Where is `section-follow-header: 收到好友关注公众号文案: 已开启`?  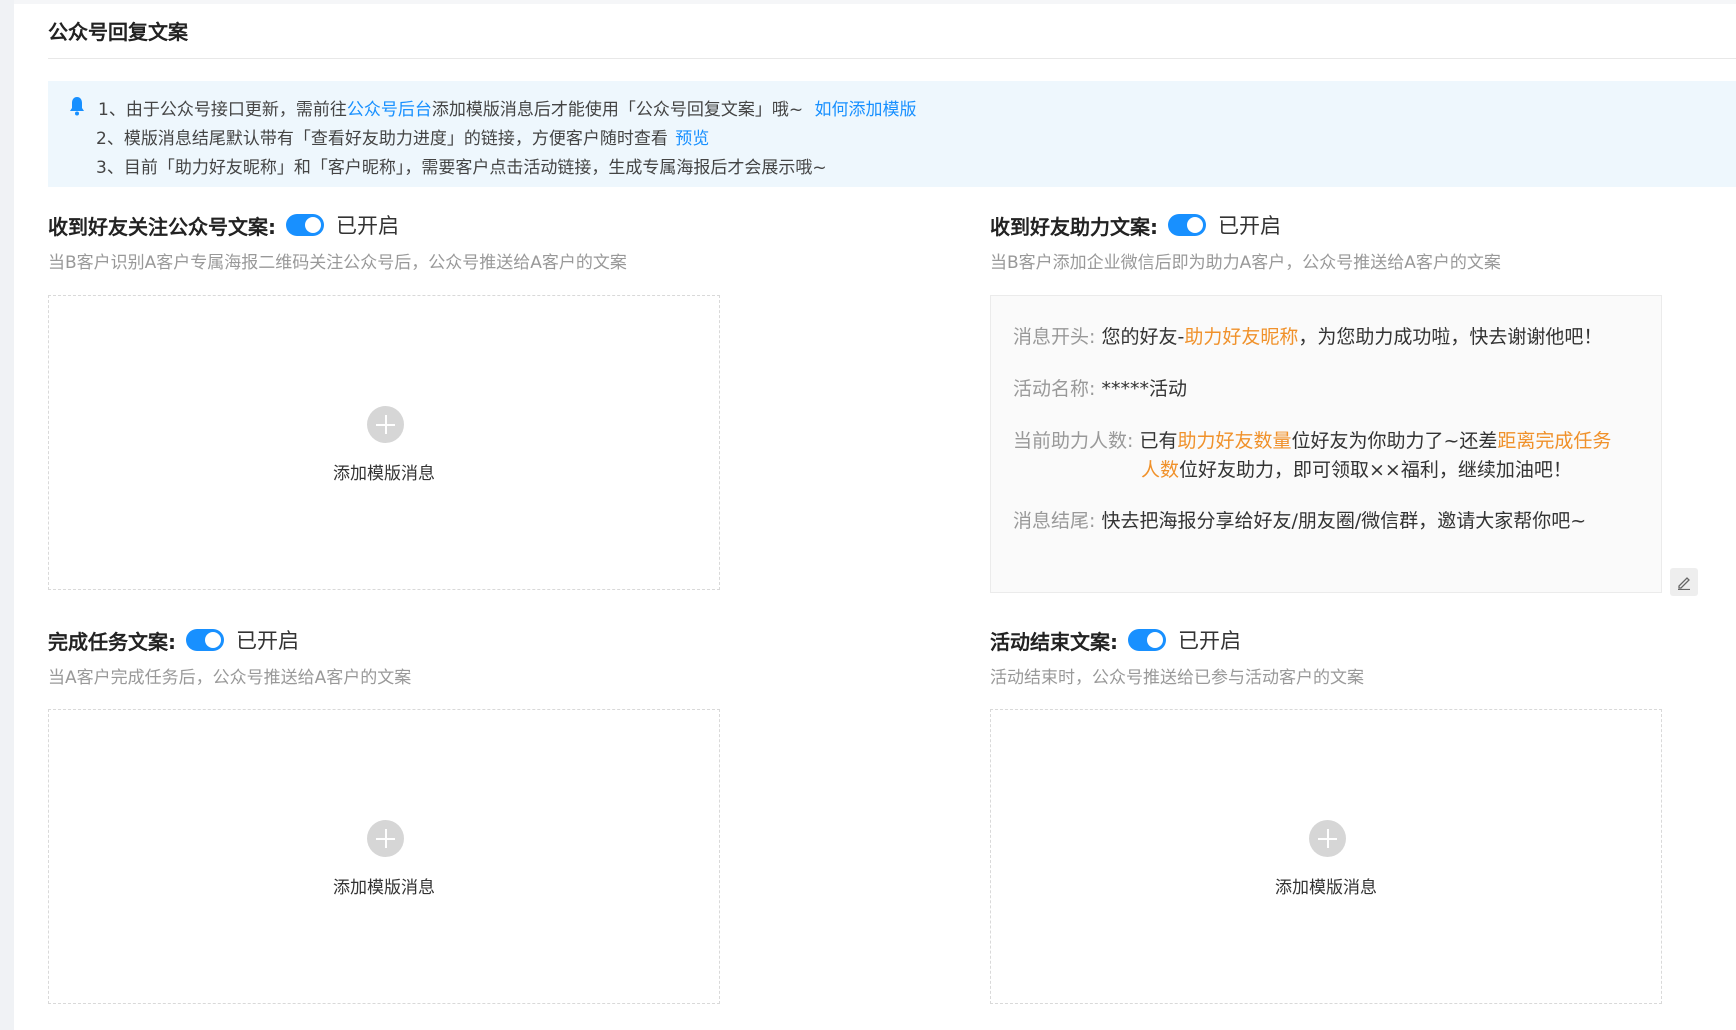 section-follow-header: 收到好友关注公众号文案: 已开启 is located at coordinates (337, 225).